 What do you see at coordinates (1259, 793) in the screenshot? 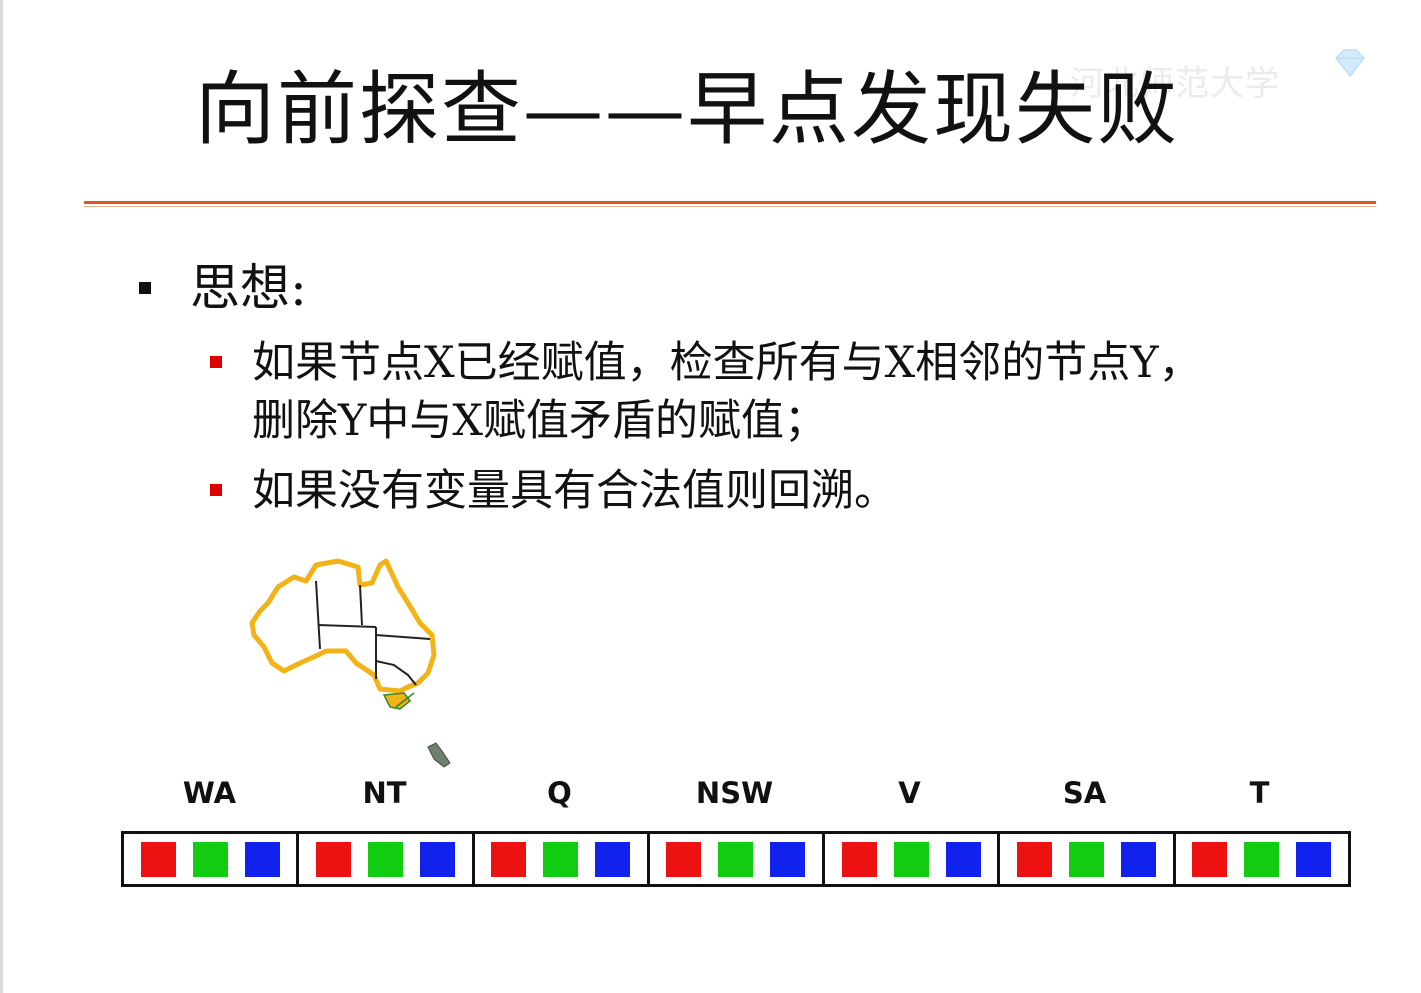
I see `variable-label-t: T` at bounding box center [1259, 793].